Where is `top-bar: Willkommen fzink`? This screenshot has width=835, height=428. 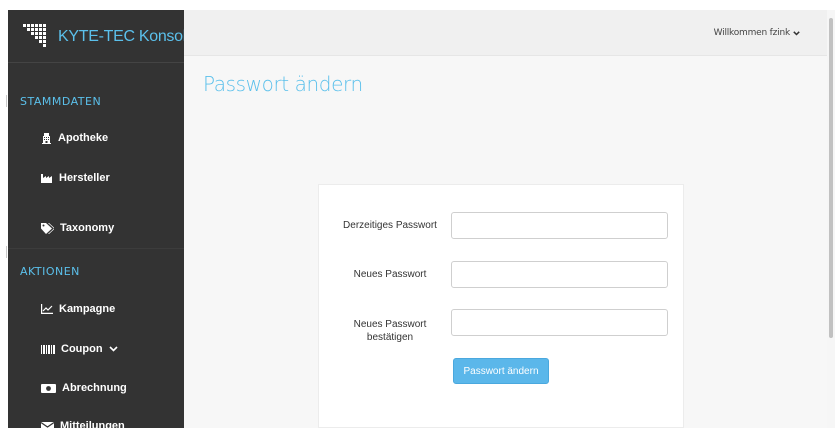
top-bar: Willkommen fzink is located at coordinates (505, 33).